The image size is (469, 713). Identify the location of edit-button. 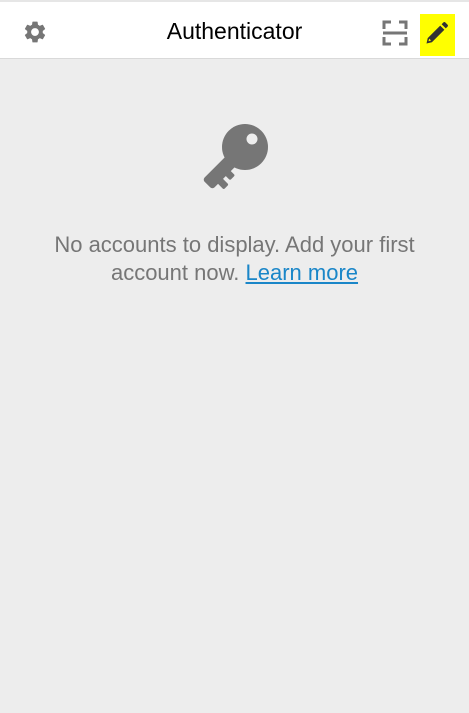
(437, 35).